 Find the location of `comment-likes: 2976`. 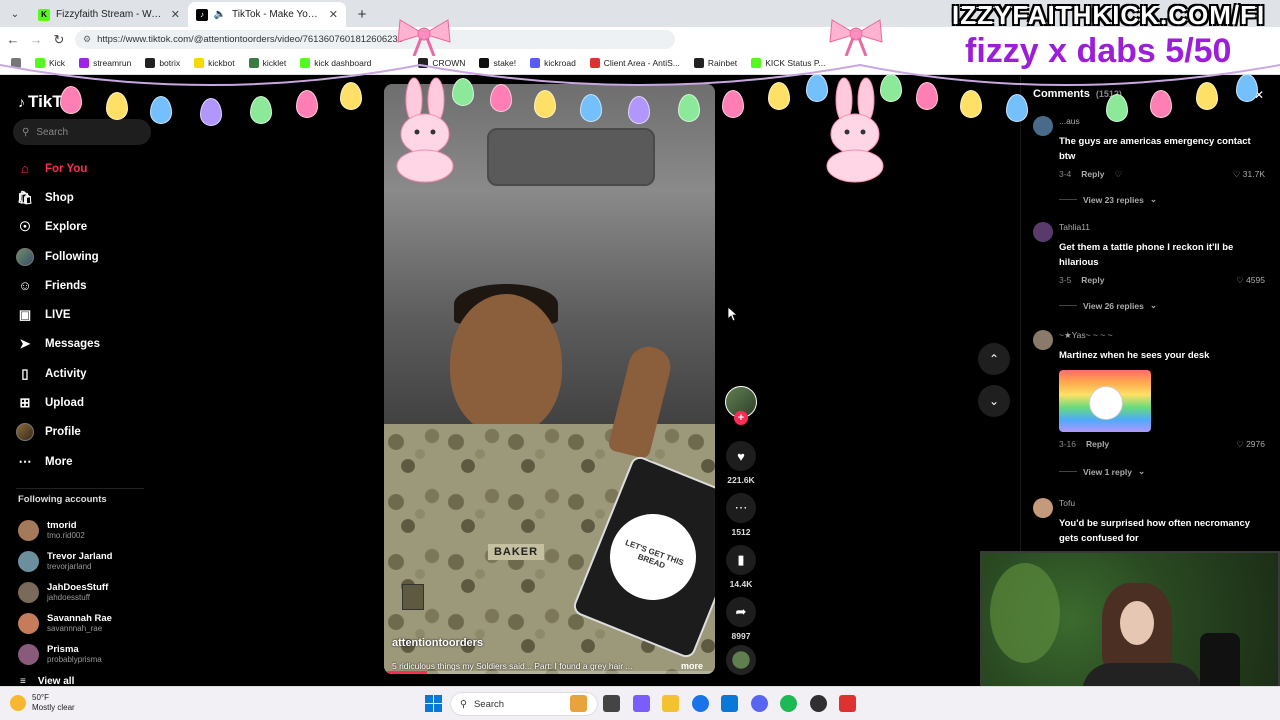

comment-likes: 2976 is located at coordinates (1255, 444).